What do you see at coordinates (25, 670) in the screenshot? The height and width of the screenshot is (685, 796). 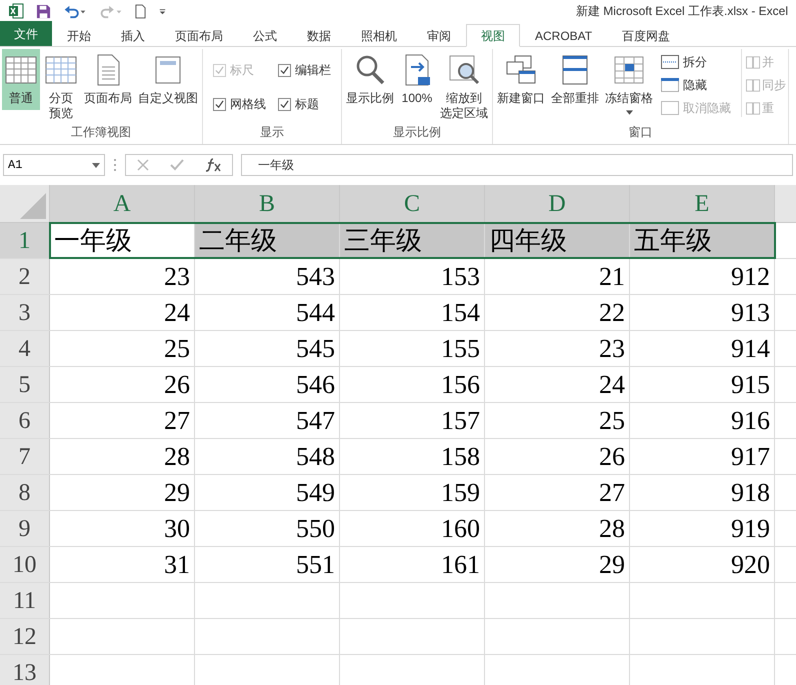 I see `row-header: 13` at bounding box center [25, 670].